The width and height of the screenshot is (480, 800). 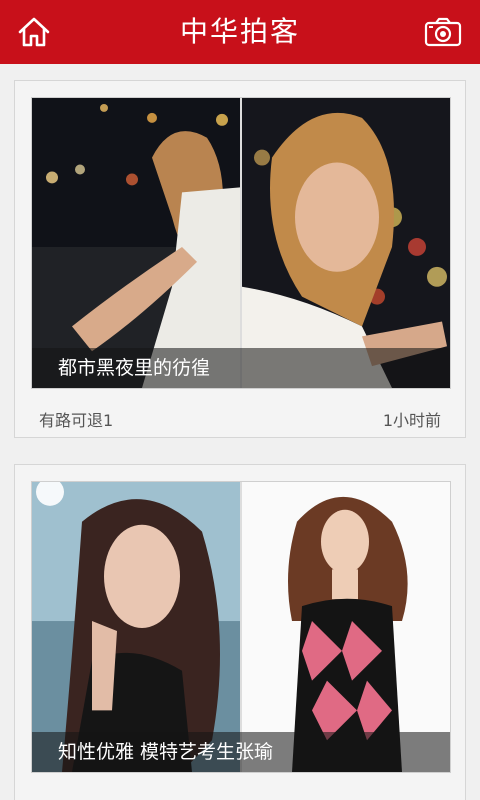 I want to click on camera-icon, so click(x=443, y=32).